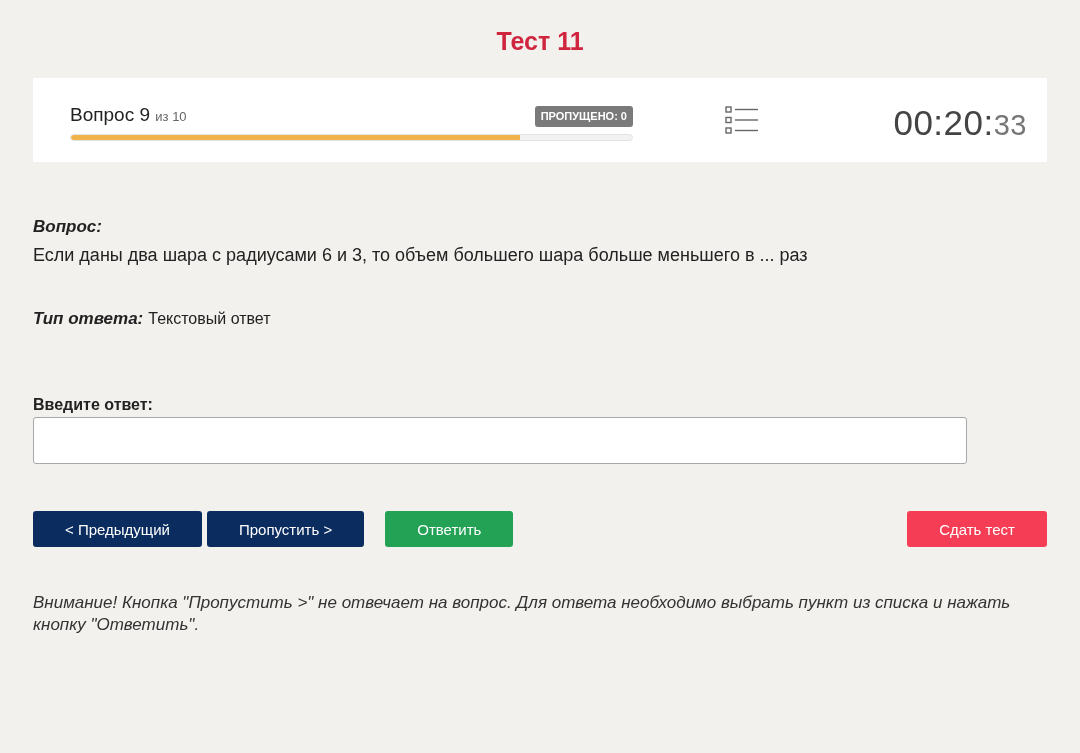 This screenshot has height=753, width=1080. Describe the element at coordinates (522, 614) in the screenshot. I see `notice-text: Внимание! Кнопка "Пропустить >" не отвечает на вопрос. Для ответа необходимо выбрать пункт из списка и нажать кнопку "Ответить".` at that location.